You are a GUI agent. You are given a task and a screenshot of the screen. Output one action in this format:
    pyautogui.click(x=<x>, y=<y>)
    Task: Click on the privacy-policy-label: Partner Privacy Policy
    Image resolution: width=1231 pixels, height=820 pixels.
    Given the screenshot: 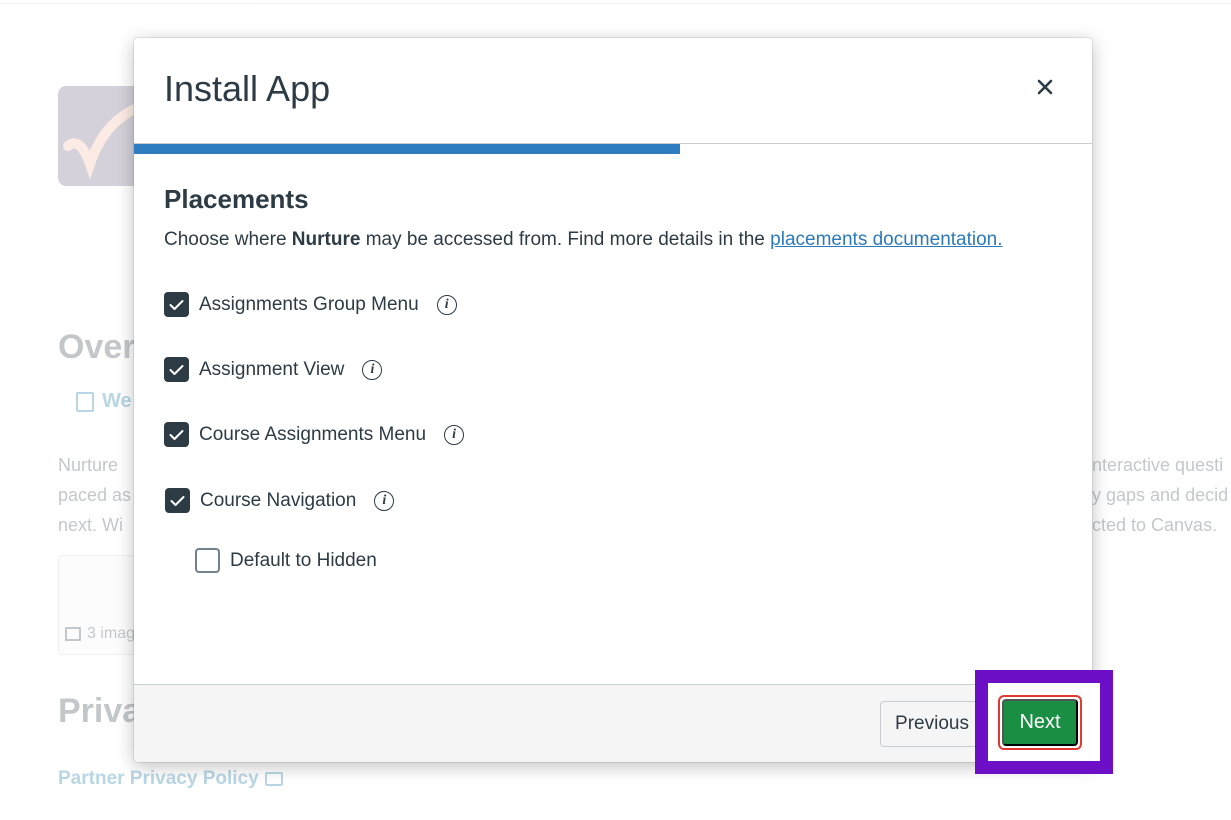 What is the action you would take?
    pyautogui.click(x=158, y=778)
    